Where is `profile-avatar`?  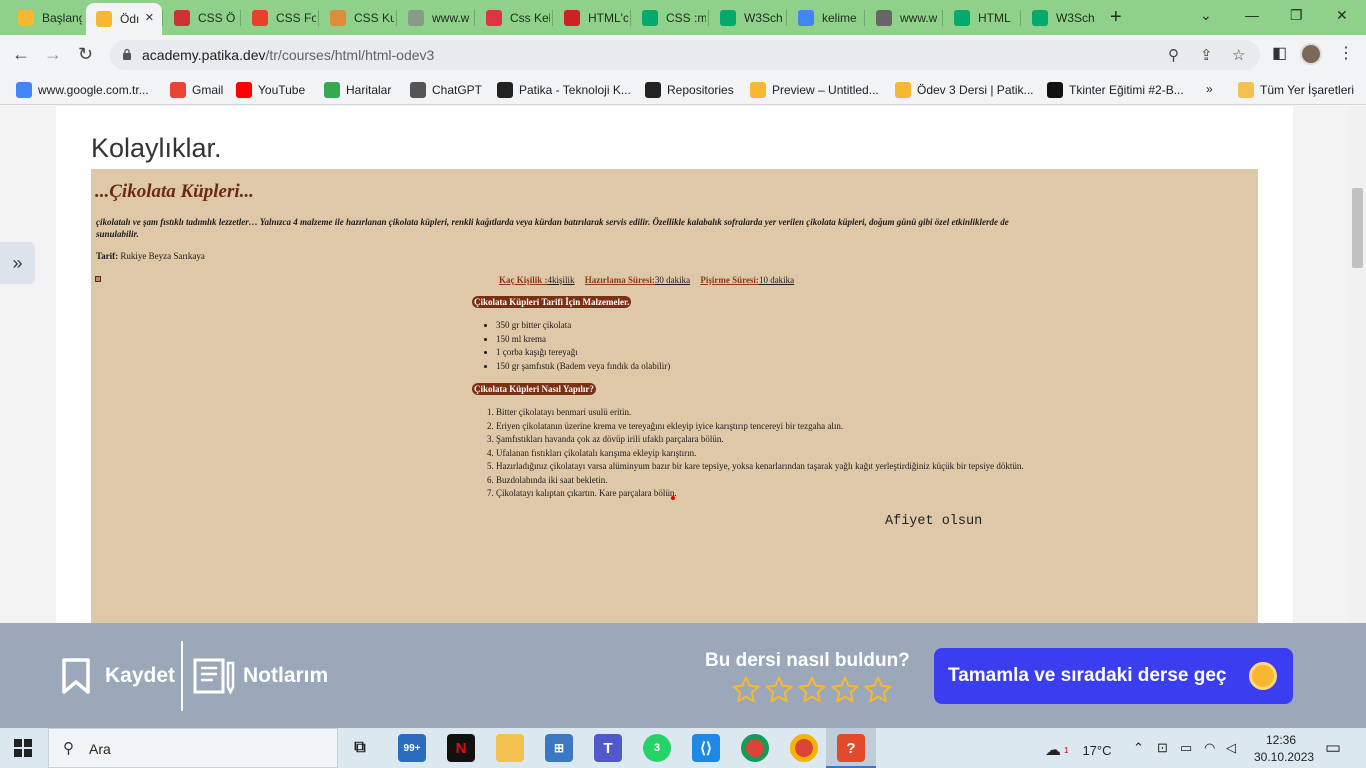
profile-avatar is located at coordinates (1311, 54).